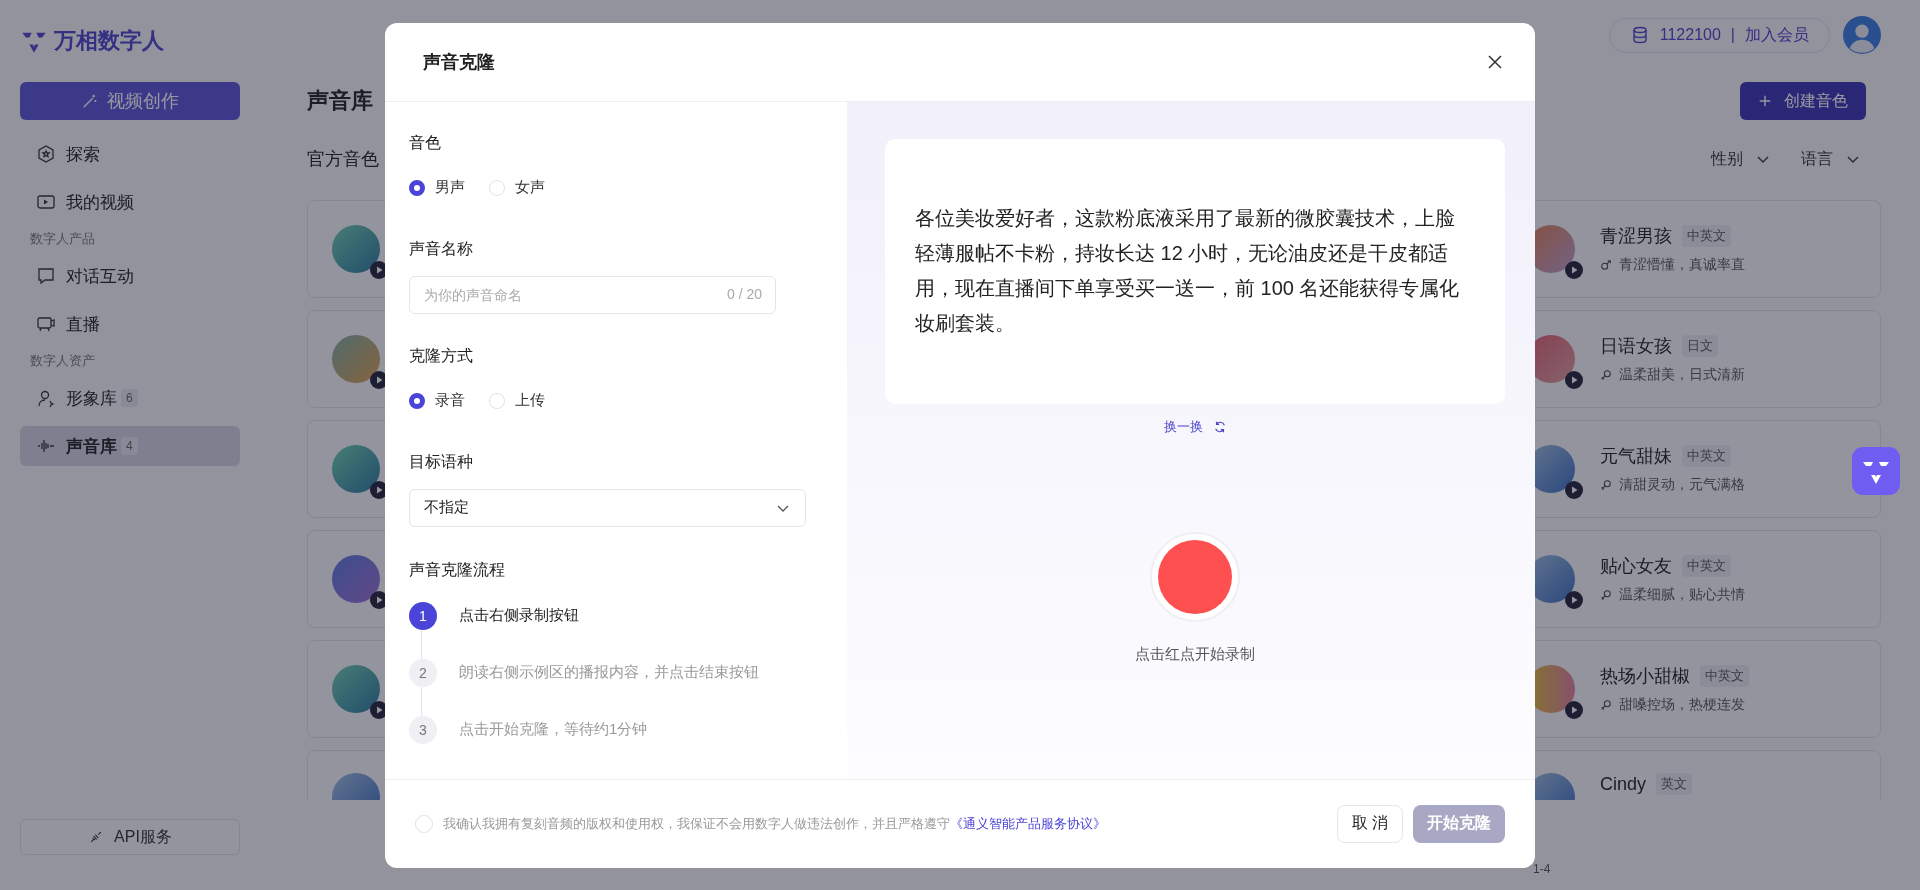 This screenshot has height=890, width=1920. Describe the element at coordinates (109, 41) in the screenshot. I see `brand-name: 万相数字人` at that location.